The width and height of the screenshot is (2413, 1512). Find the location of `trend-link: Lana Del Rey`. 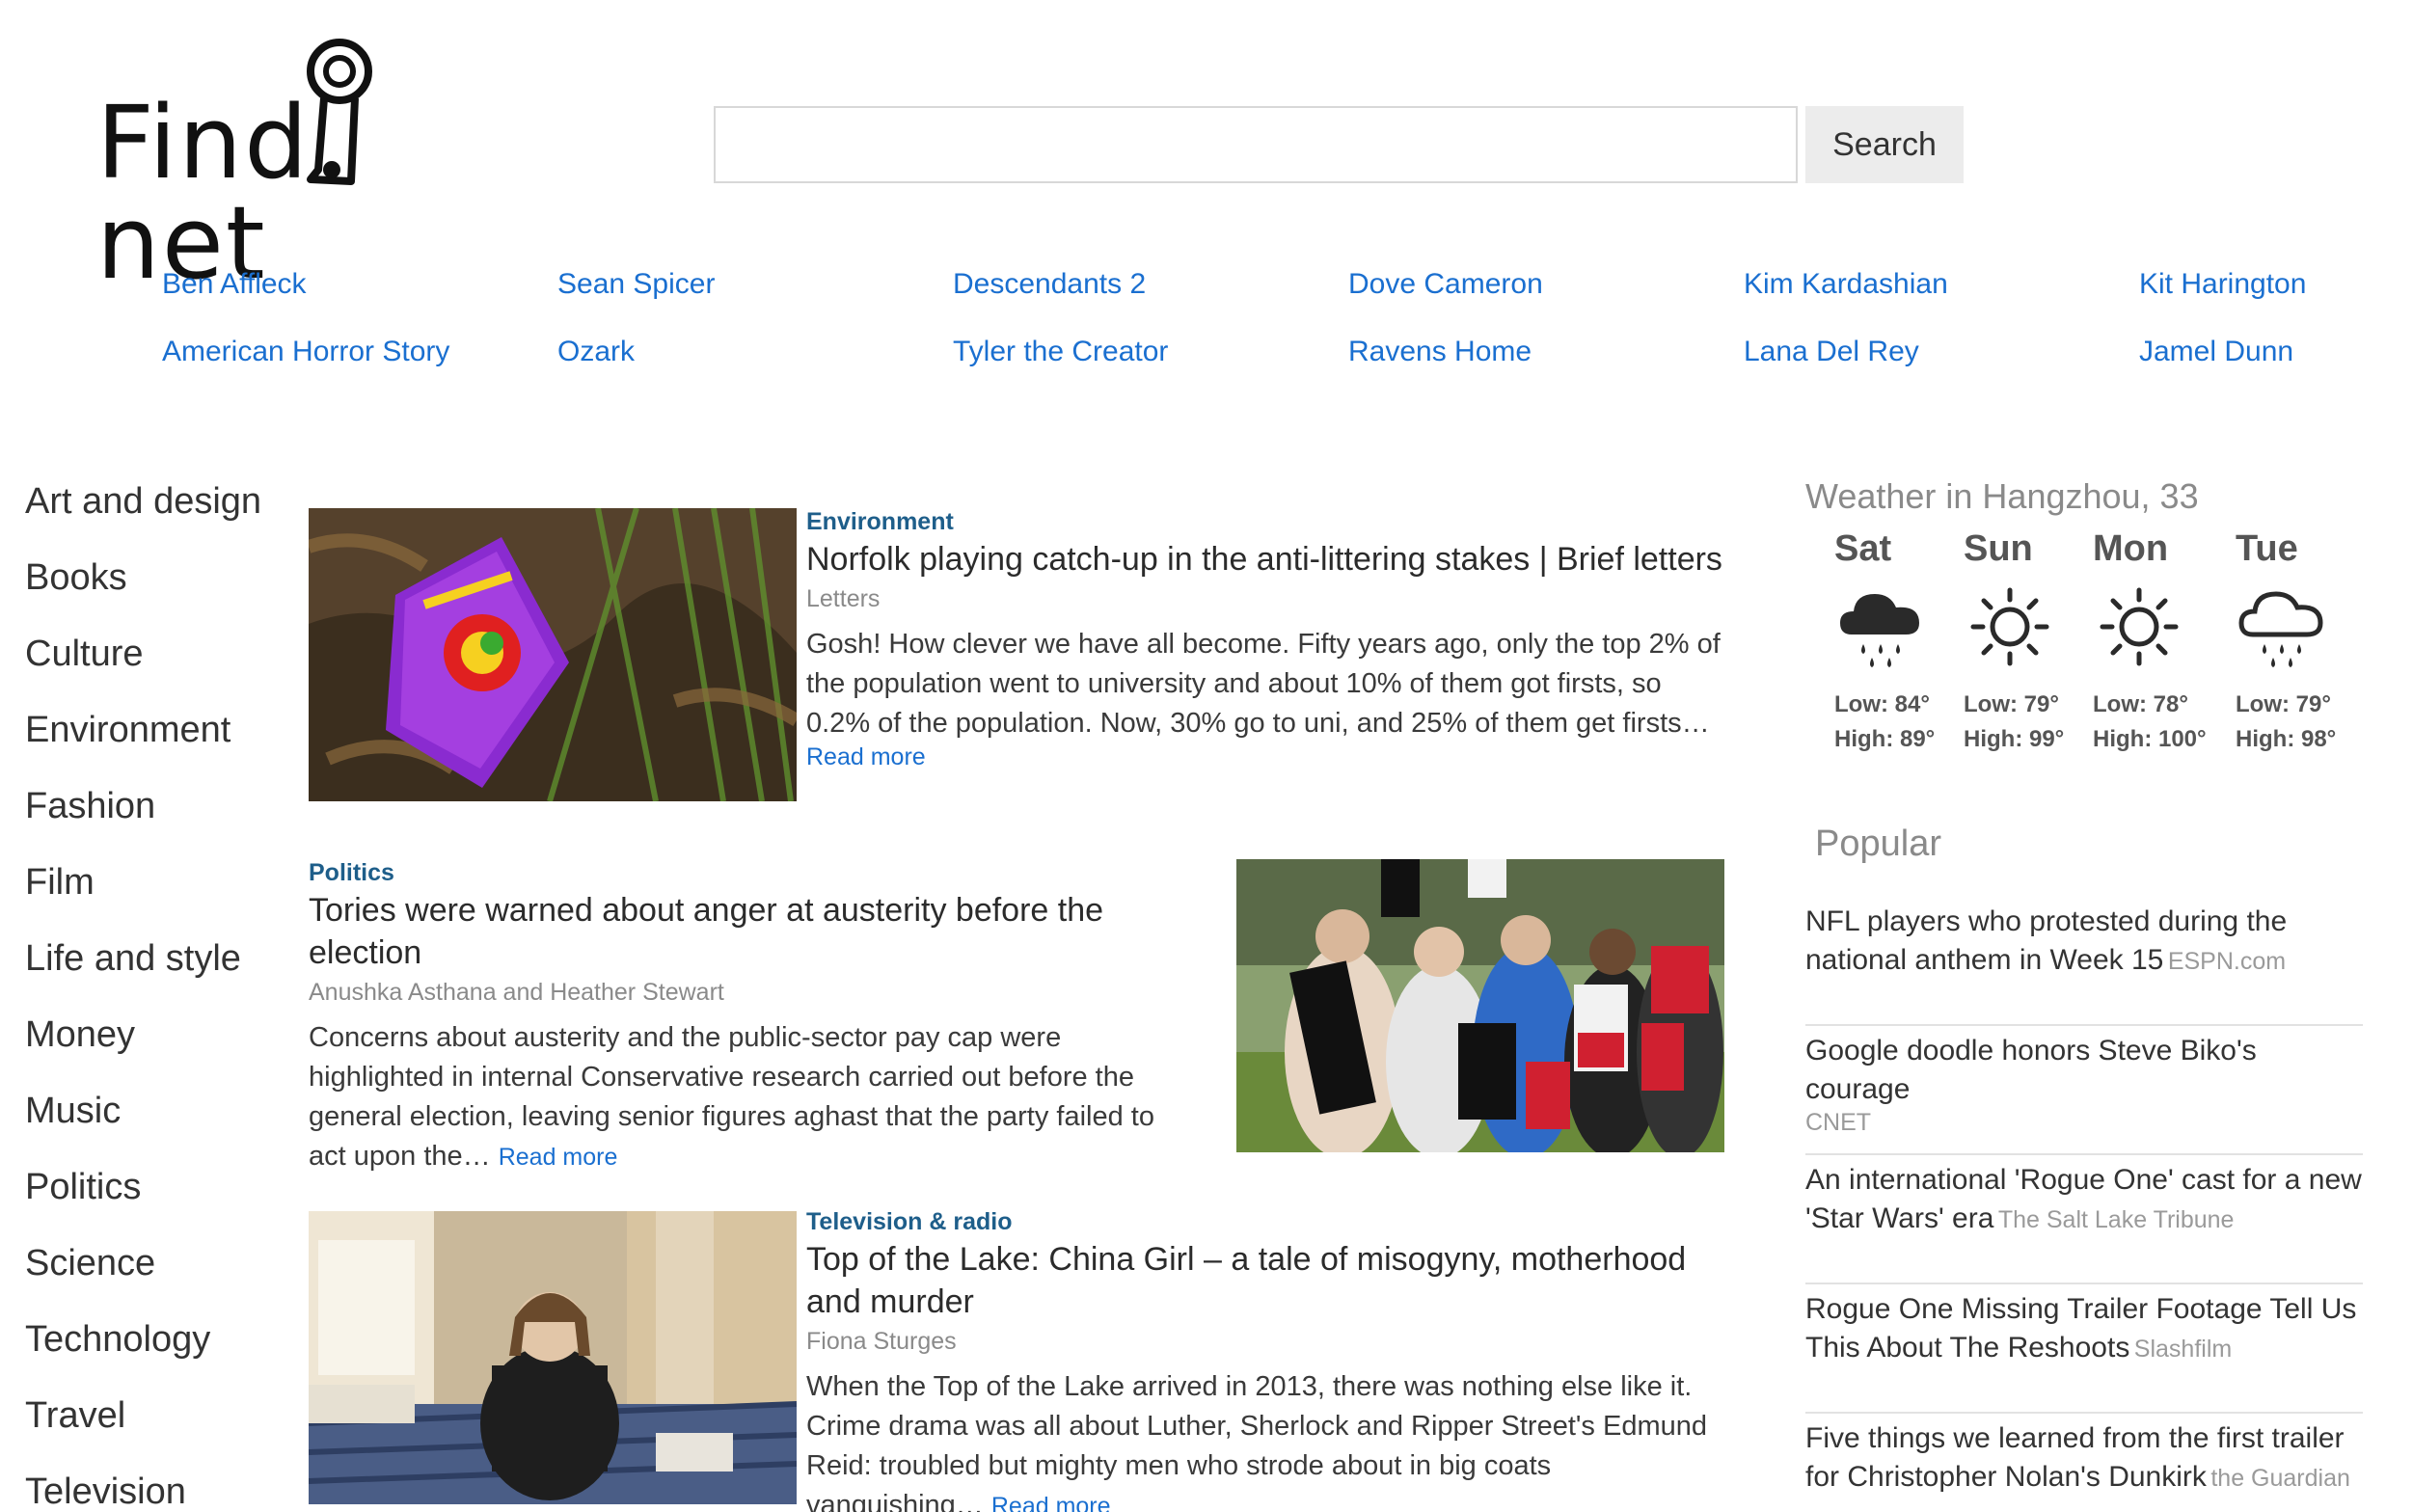

trend-link: Lana Del Rey is located at coordinates (1831, 352).